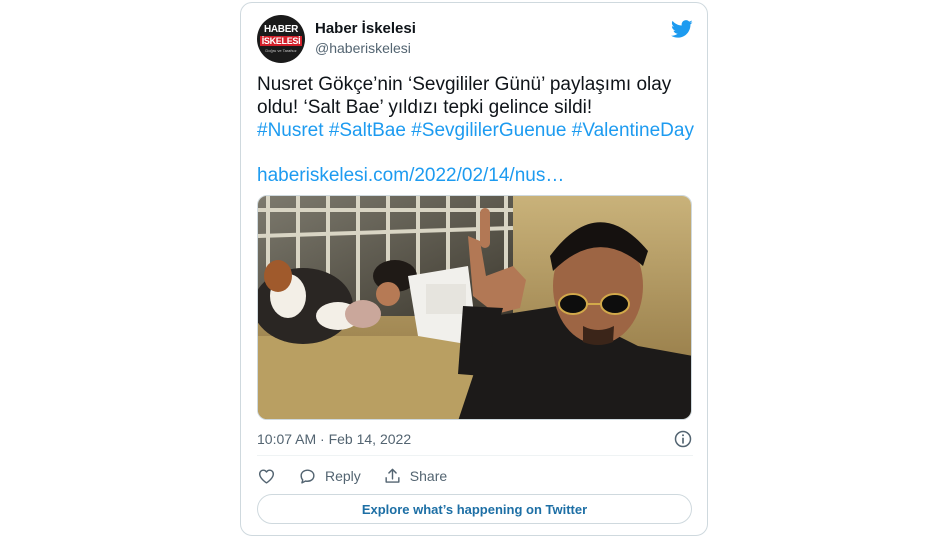 This screenshot has height=536, width=952. I want to click on avatar-logo-line3: Doğru ve Tarafsız, so click(281, 50).